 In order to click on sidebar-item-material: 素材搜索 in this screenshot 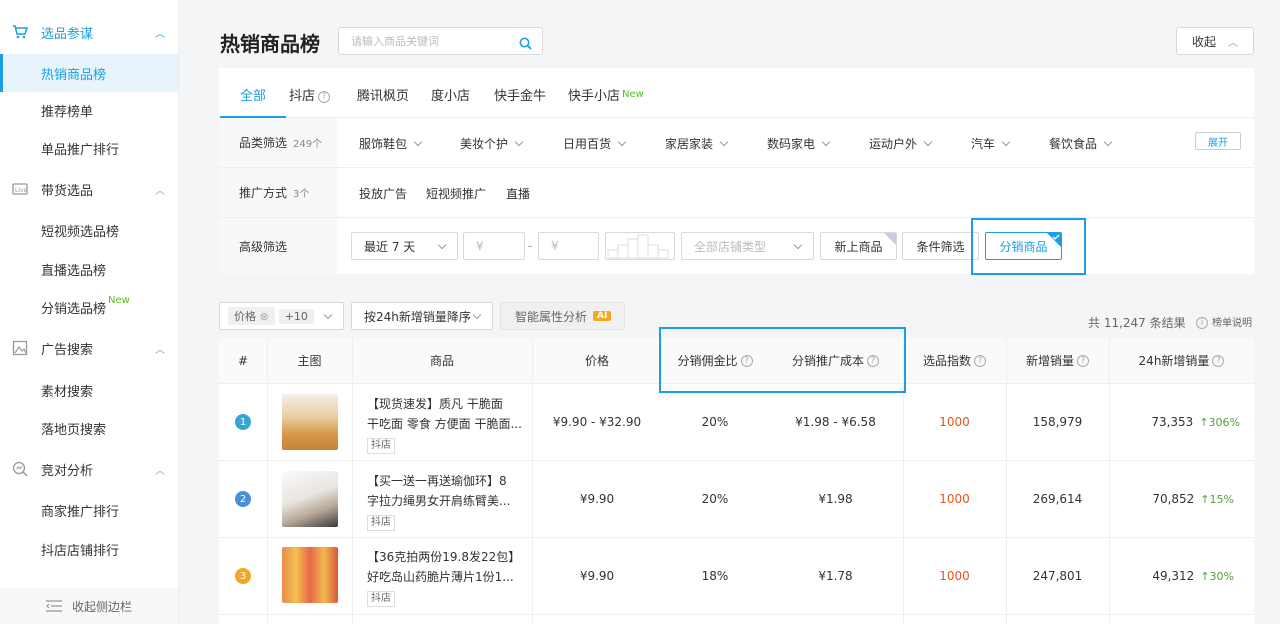, I will do `click(89, 390)`.